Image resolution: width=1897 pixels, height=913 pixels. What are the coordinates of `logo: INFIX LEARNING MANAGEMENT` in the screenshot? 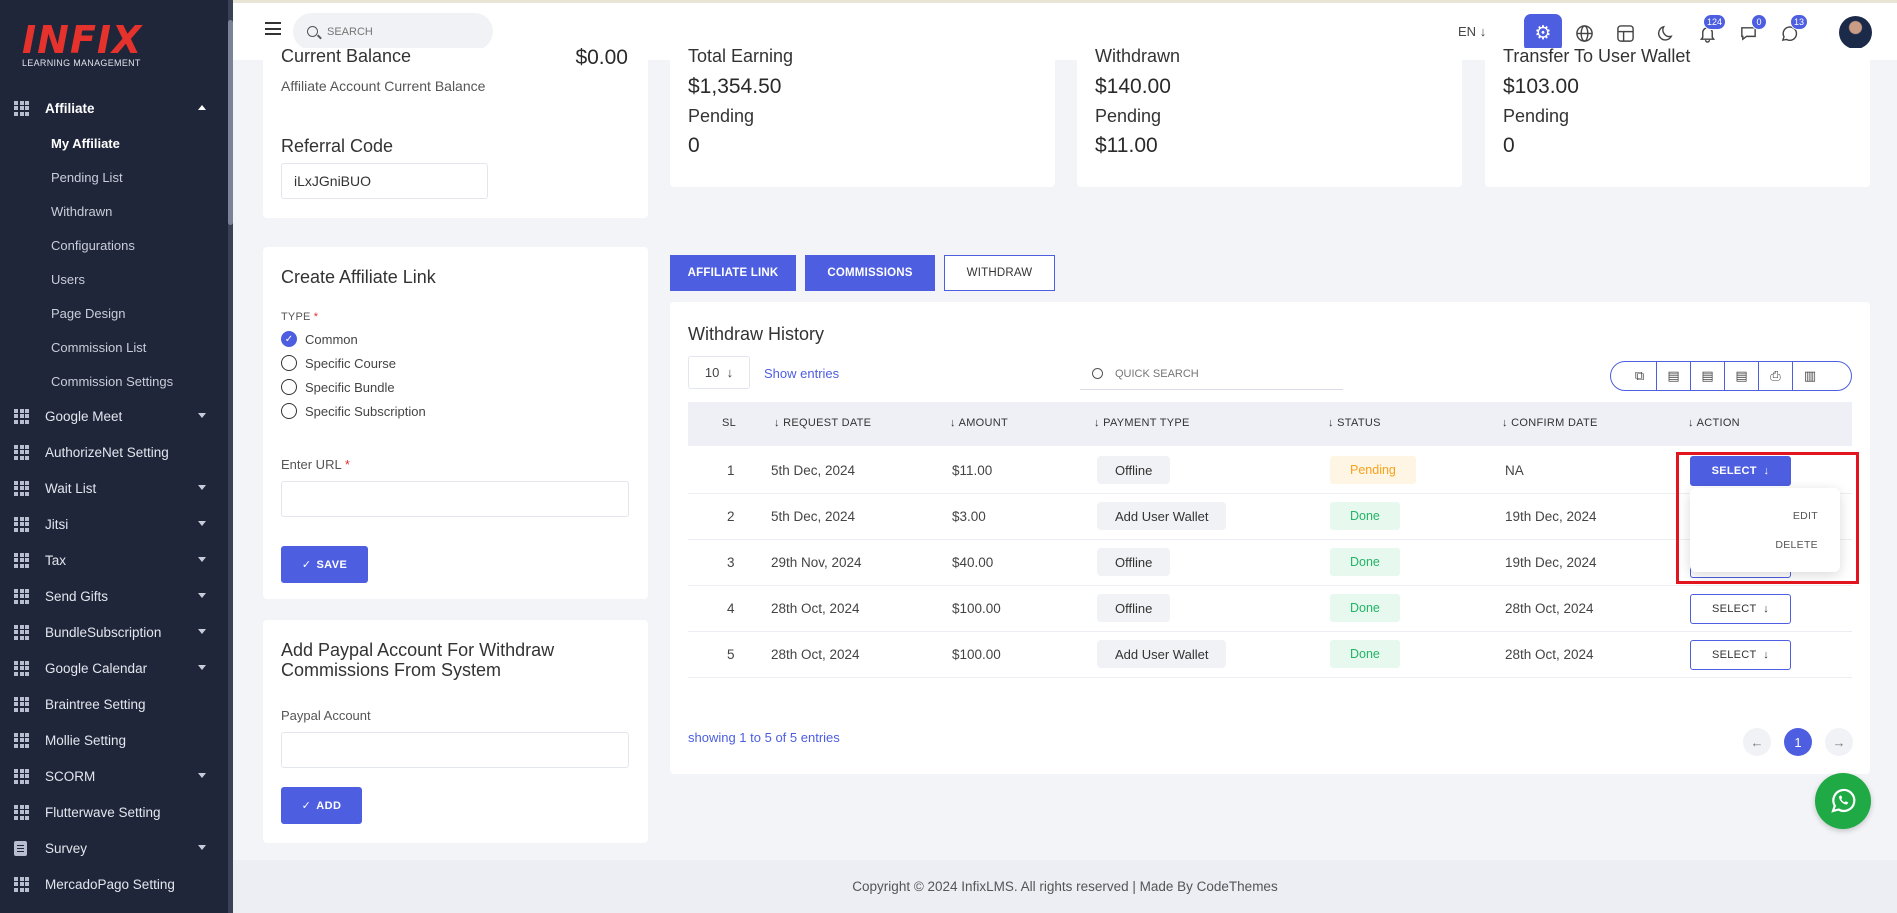 It's located at (102, 45).